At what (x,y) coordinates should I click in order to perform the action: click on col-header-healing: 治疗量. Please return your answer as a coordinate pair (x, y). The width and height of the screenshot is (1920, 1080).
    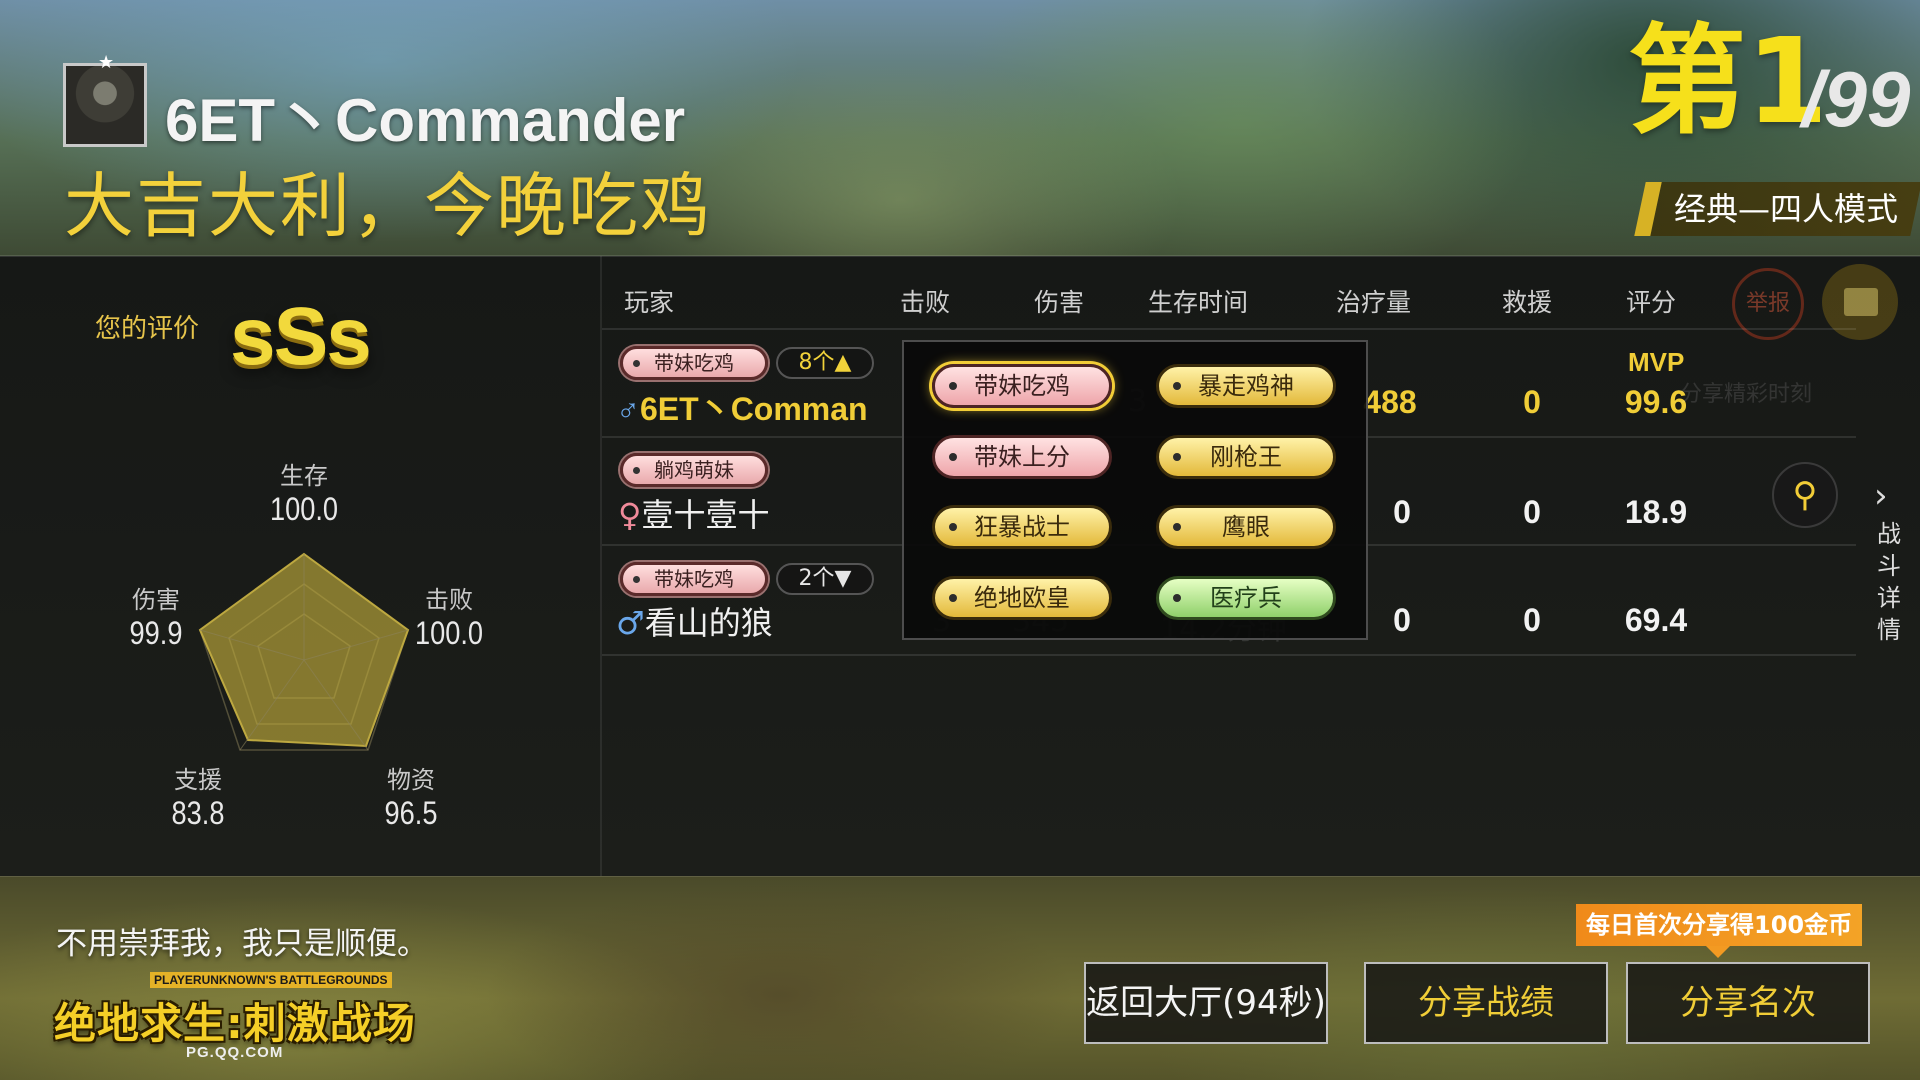
    Looking at the image, I should click on (1374, 302).